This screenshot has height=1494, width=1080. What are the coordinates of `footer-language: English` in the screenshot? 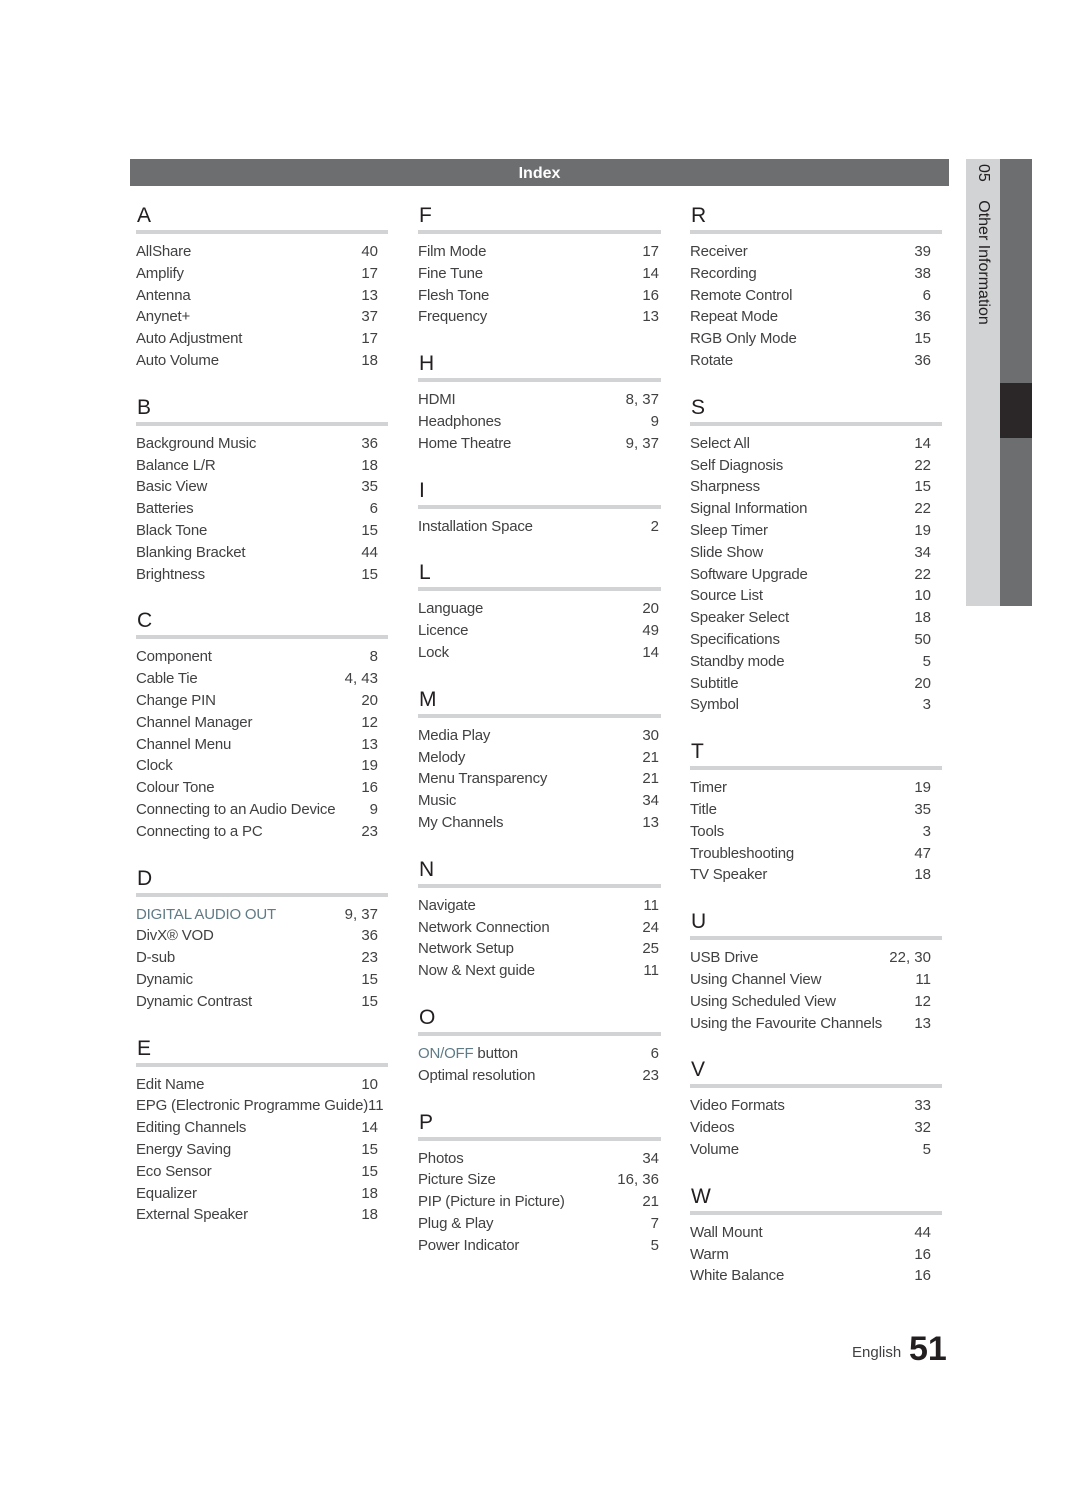 It's located at (877, 1352).